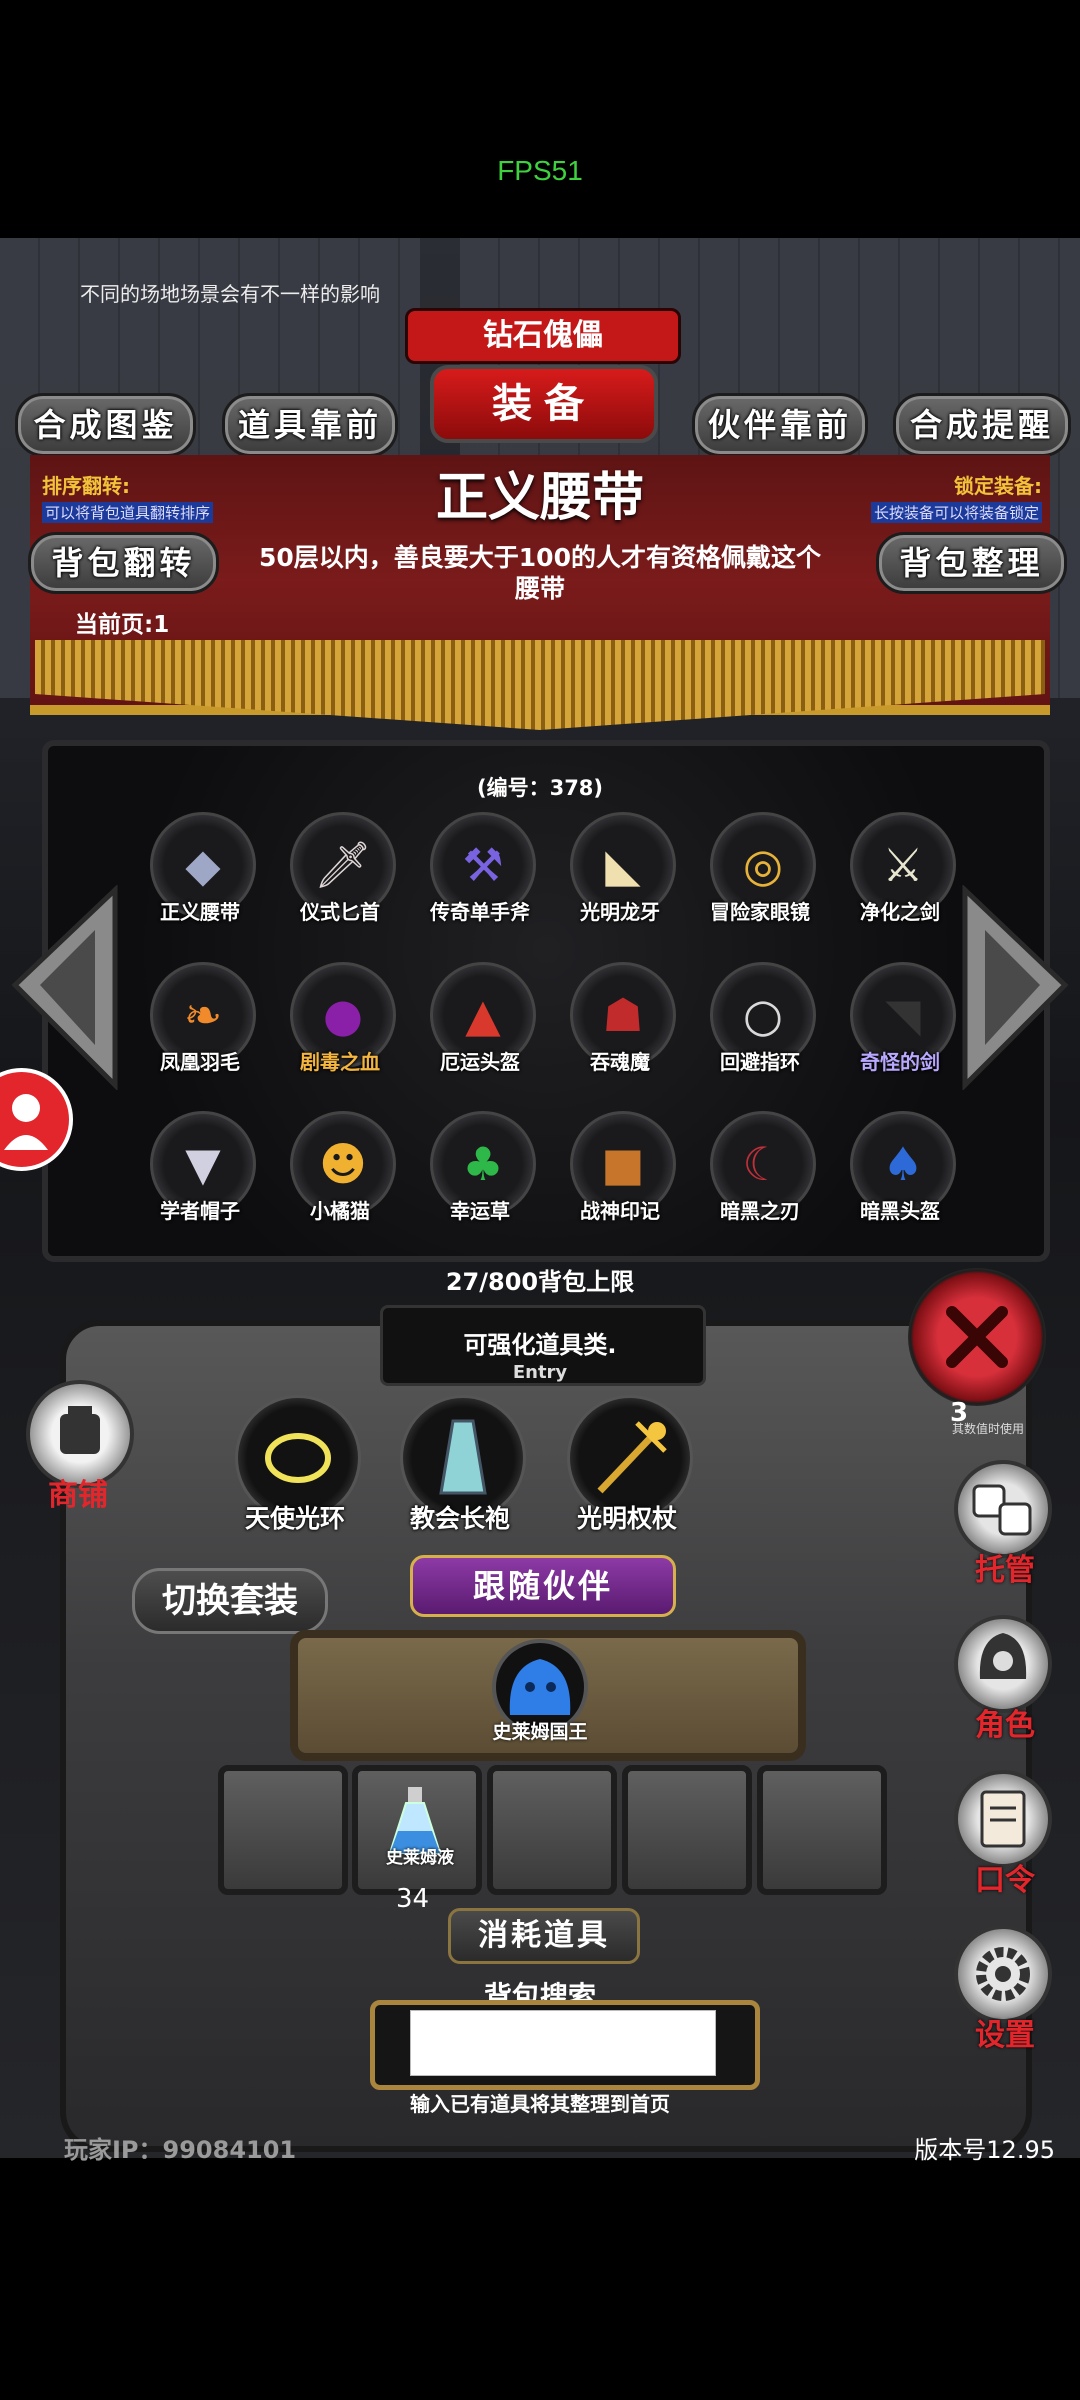  Describe the element at coordinates (340, 1028) in the screenshot. I see `inventory-item: ● 剧毒之血` at that location.